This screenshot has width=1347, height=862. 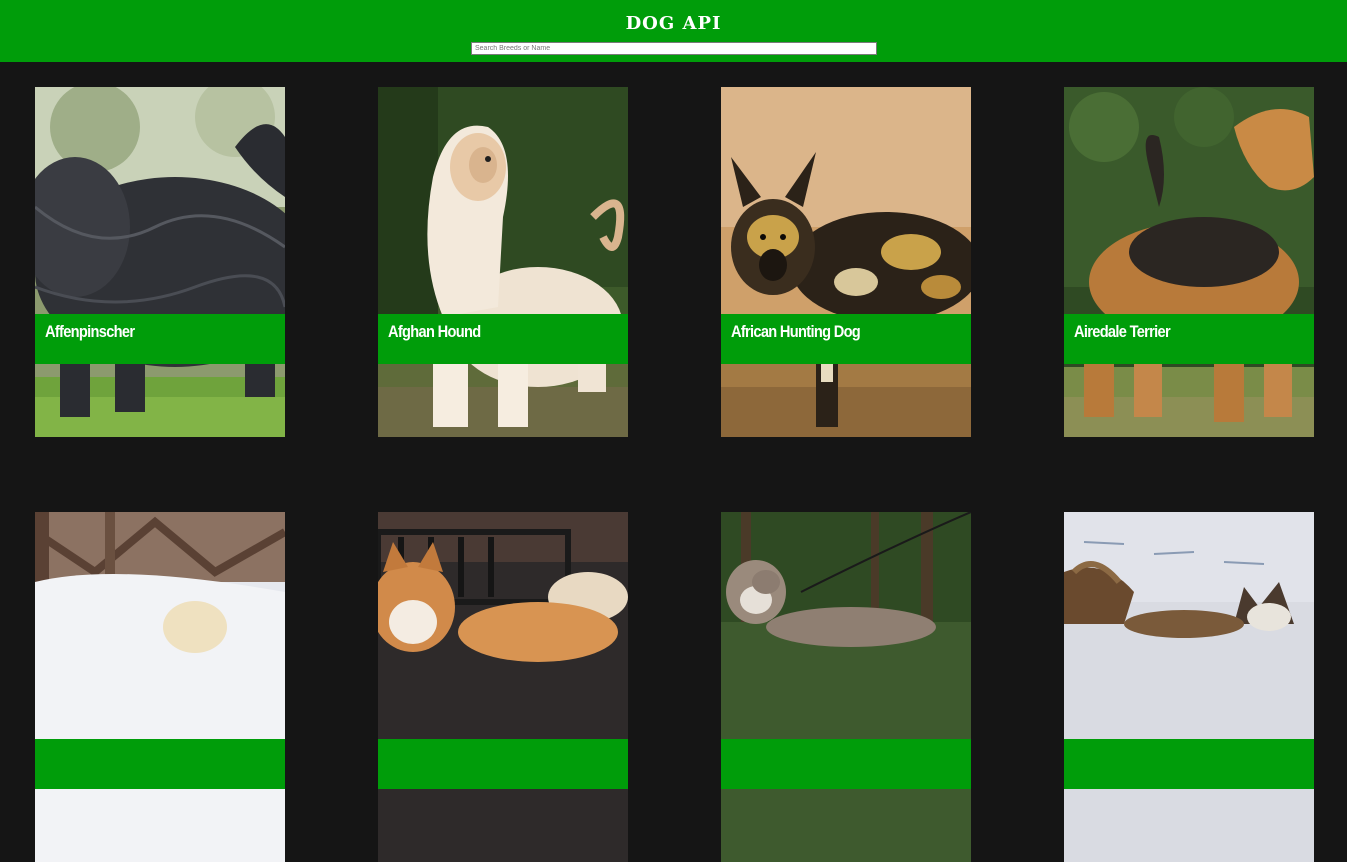 I want to click on breed-image-afghan-hound, so click(x=503, y=262).